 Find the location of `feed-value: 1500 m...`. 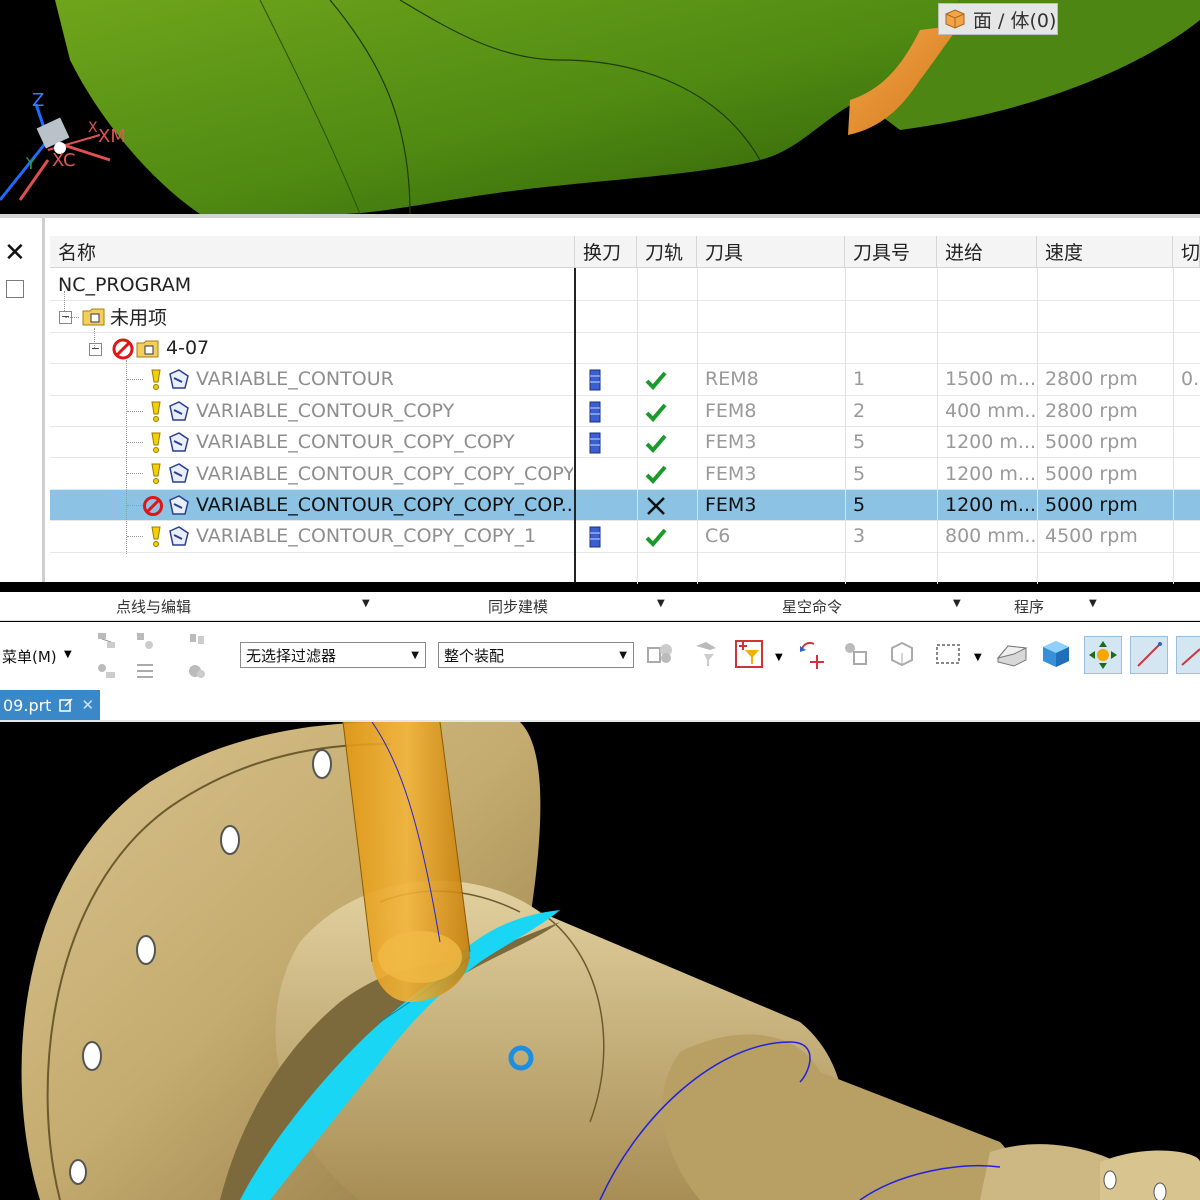

feed-value: 1500 m... is located at coordinates (991, 379).